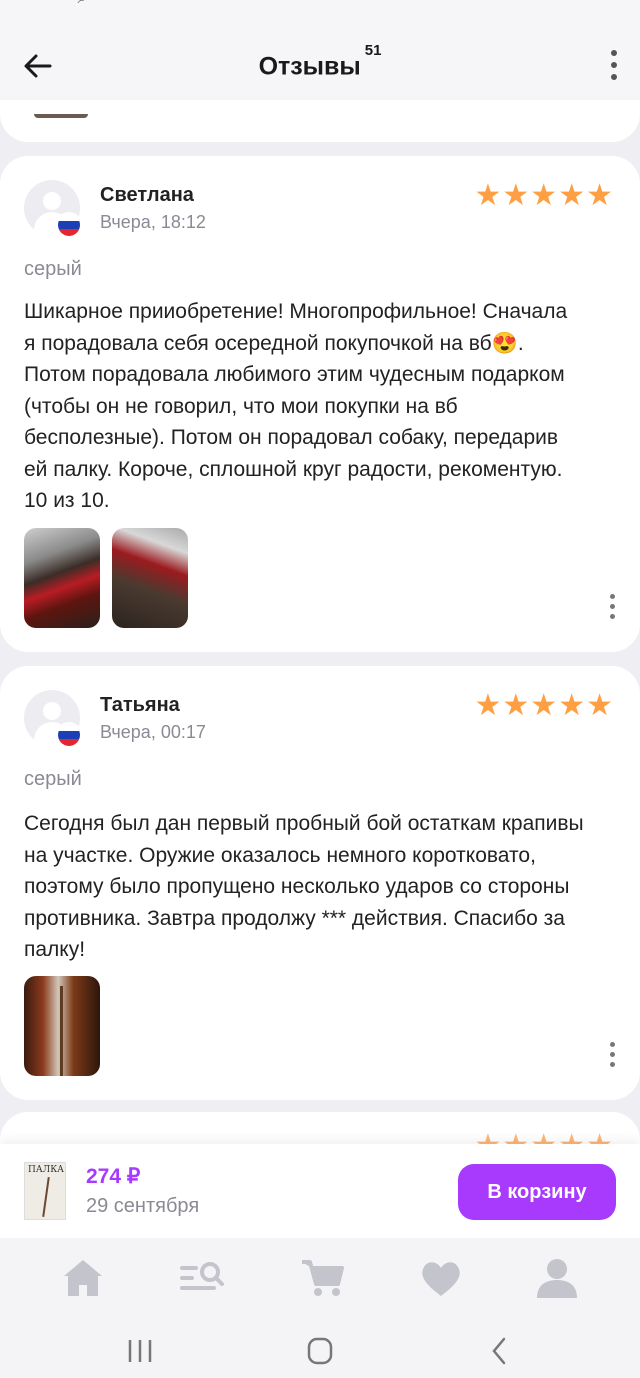 This screenshot has width=640, height=1378. What do you see at coordinates (113, 1176) in the screenshot?
I see `product-price: 274 ₽` at bounding box center [113, 1176].